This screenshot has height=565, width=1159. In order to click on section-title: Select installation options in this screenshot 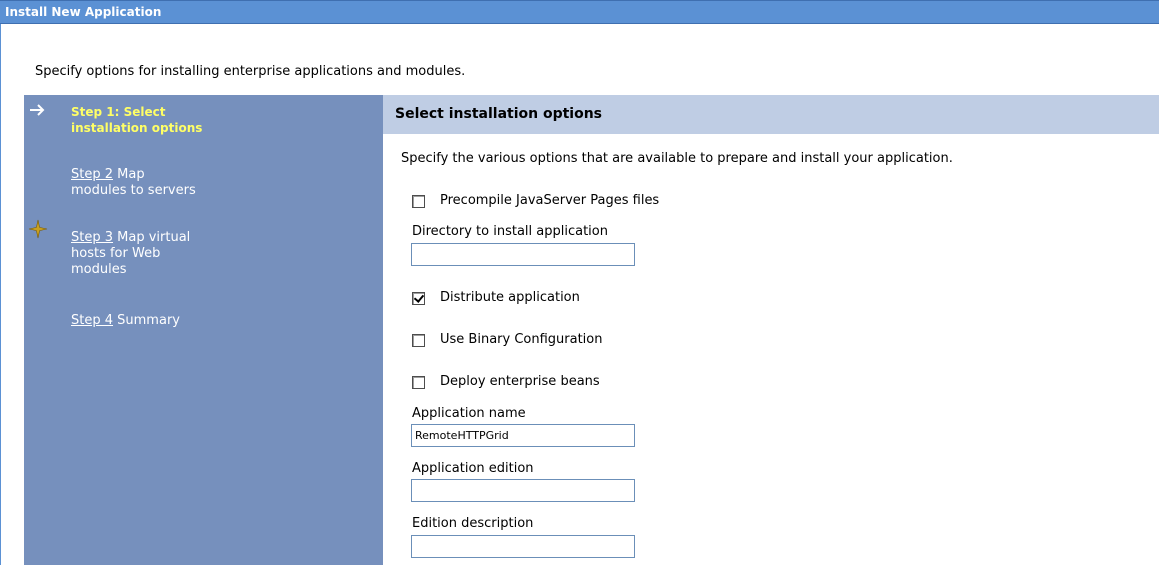, I will do `click(771, 114)`.